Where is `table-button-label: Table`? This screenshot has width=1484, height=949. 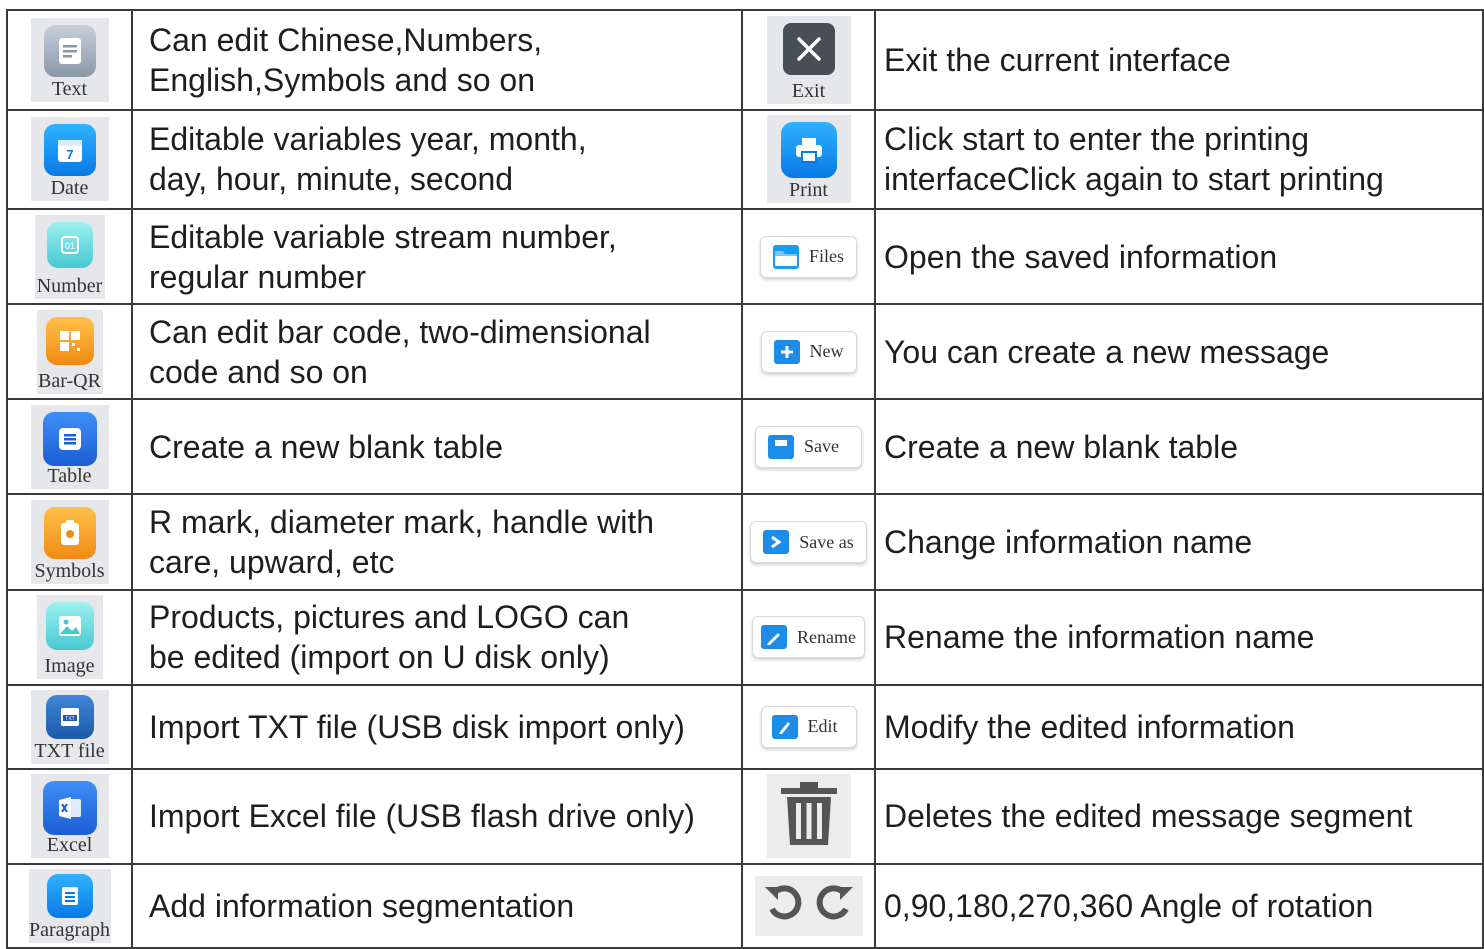 table-button-label: Table is located at coordinates (69, 475).